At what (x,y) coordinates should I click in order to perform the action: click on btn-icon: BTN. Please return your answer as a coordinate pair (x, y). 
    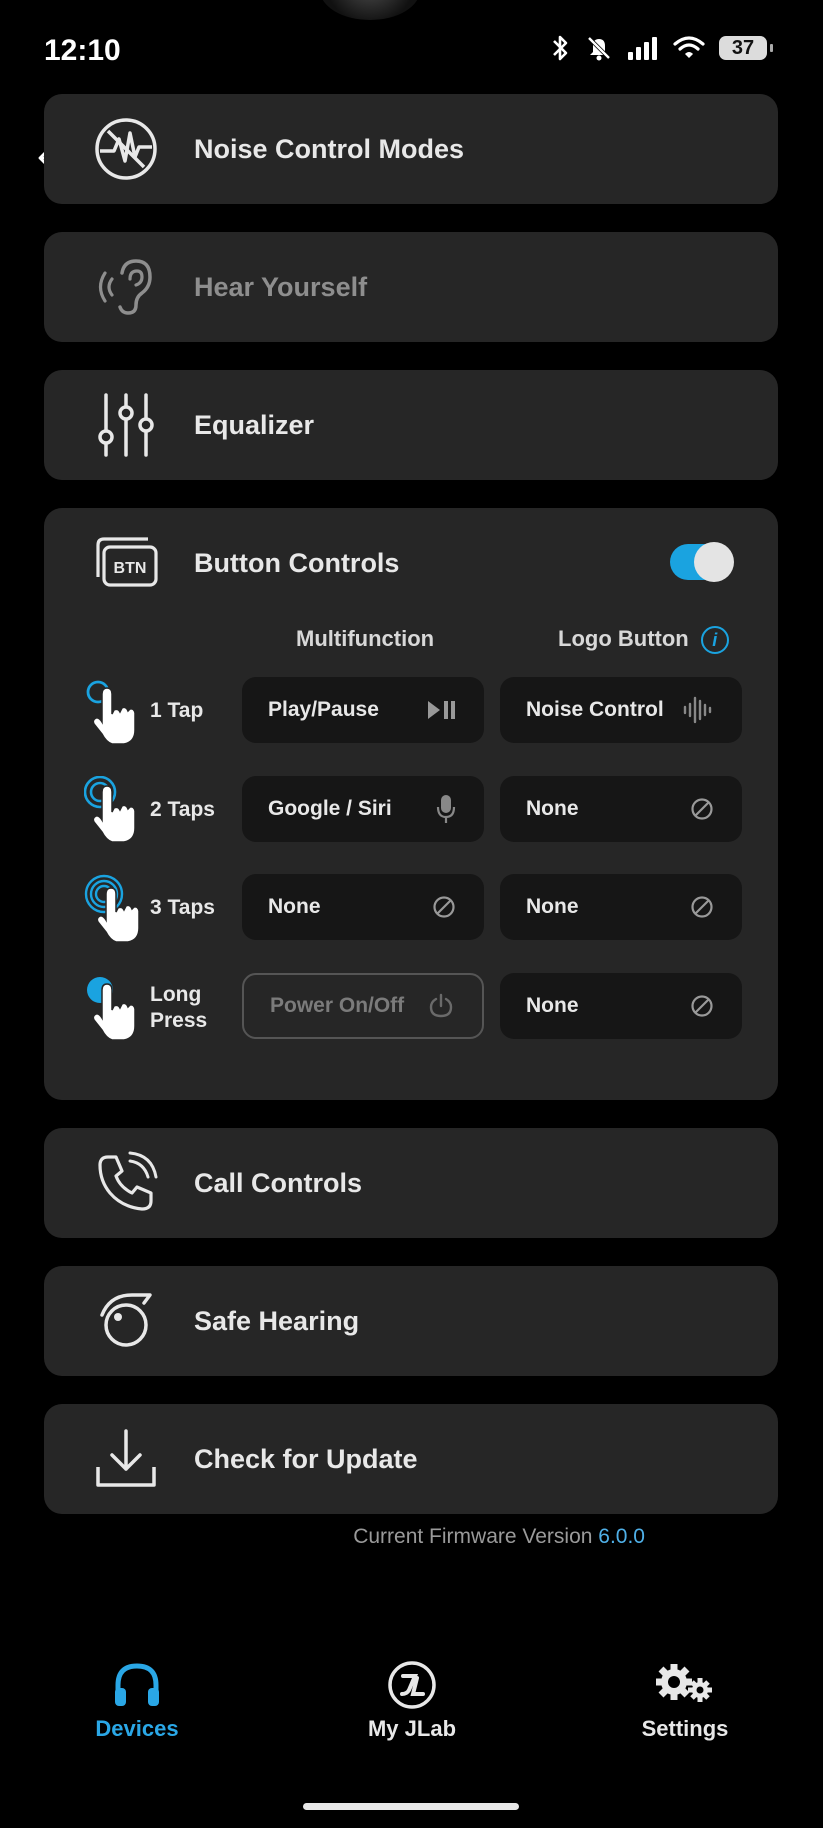
    Looking at the image, I should click on (126, 563).